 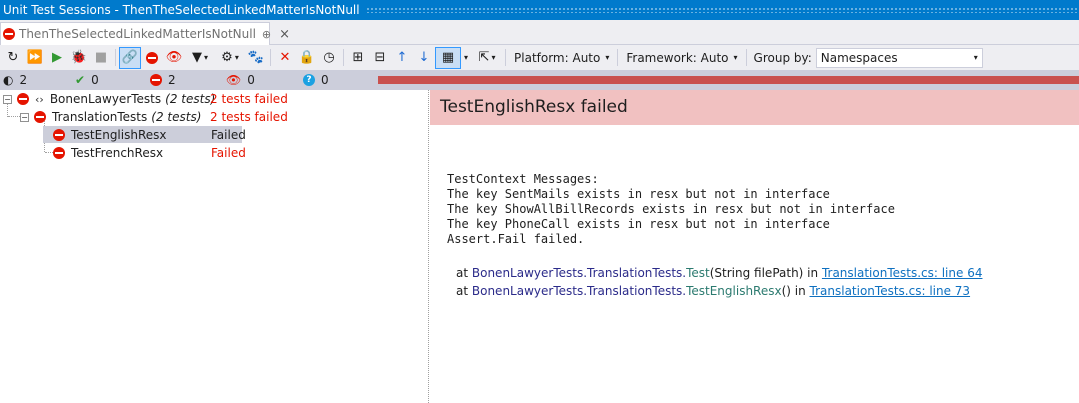 I want to click on unknown-count-value: 0, so click(x=325, y=80).